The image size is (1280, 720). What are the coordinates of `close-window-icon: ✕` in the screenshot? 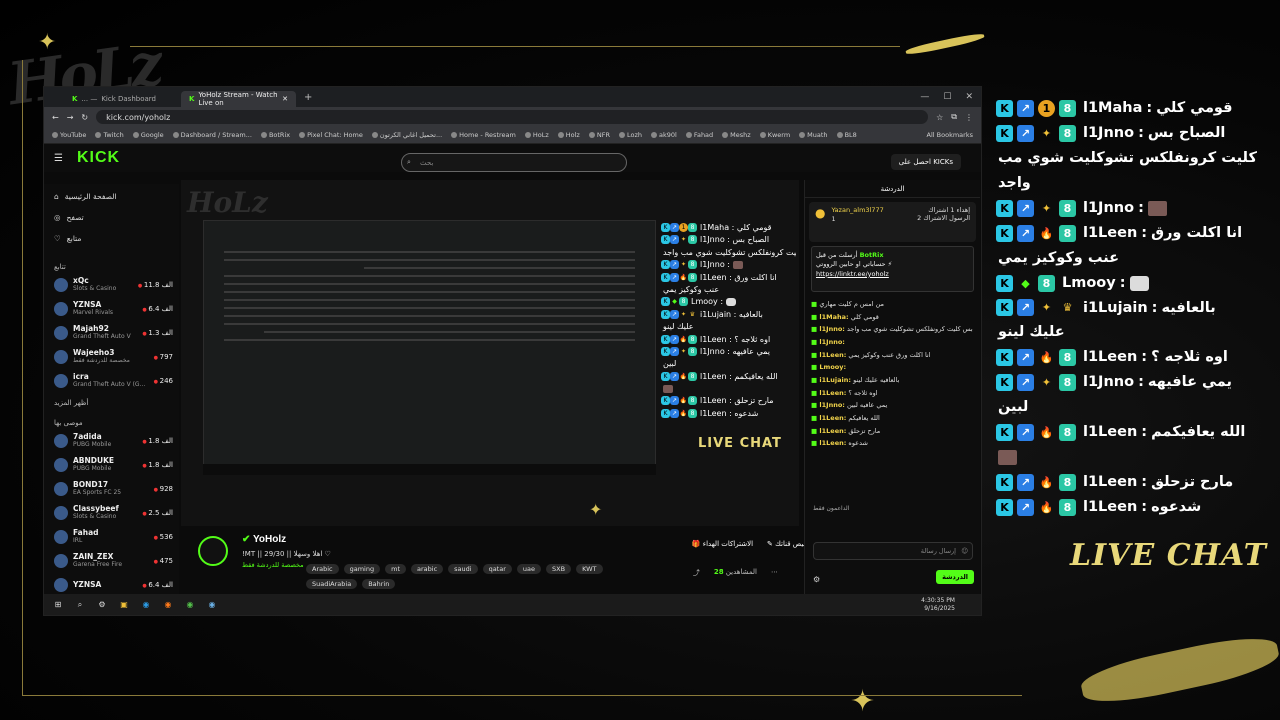 It's located at (969, 97).